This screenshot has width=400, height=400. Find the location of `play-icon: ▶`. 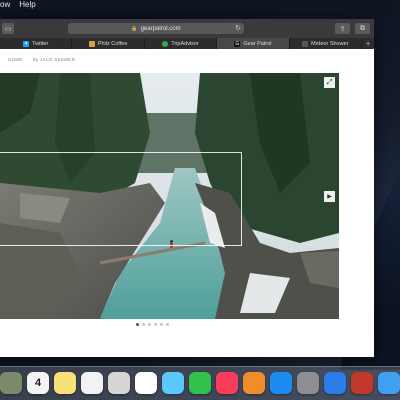

play-icon: ▶ is located at coordinates (329, 197).